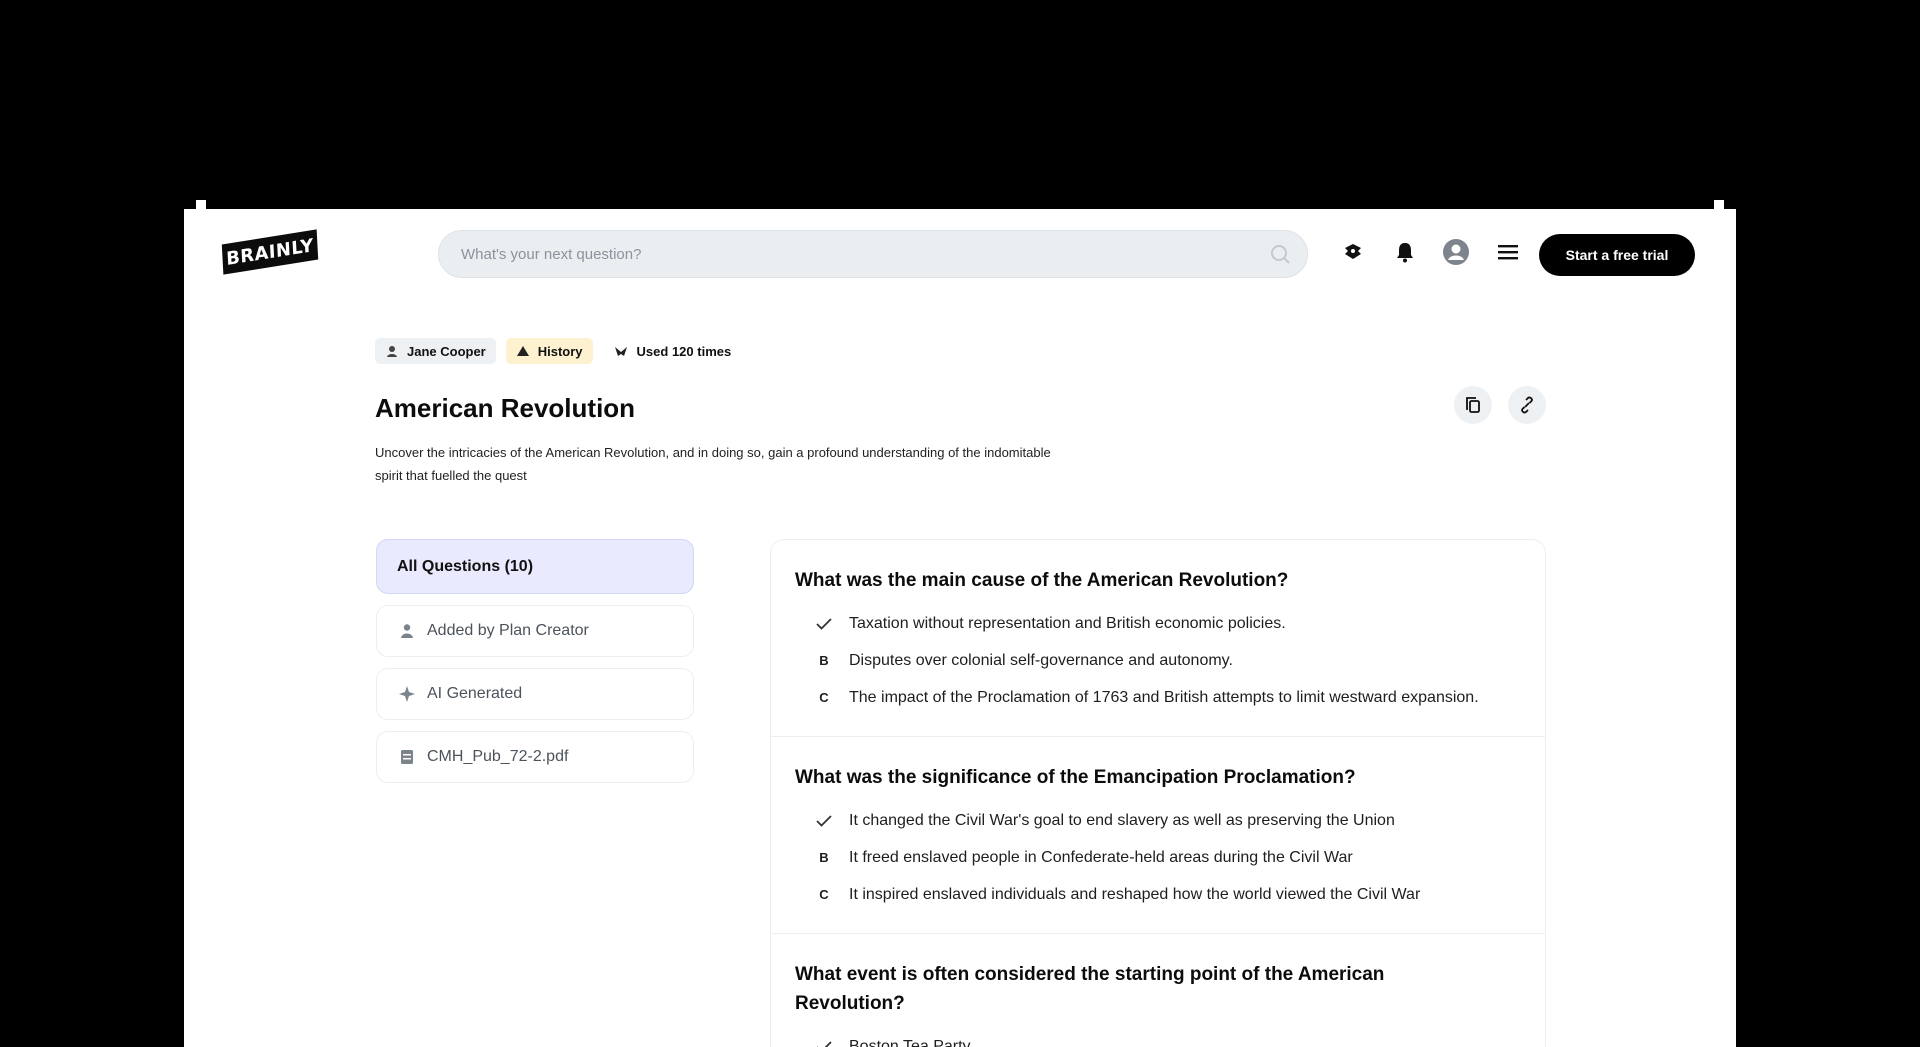 This screenshot has width=1920, height=1047. I want to click on filter-added-by-plan-creator: Added by Plan Creator, so click(535, 631).